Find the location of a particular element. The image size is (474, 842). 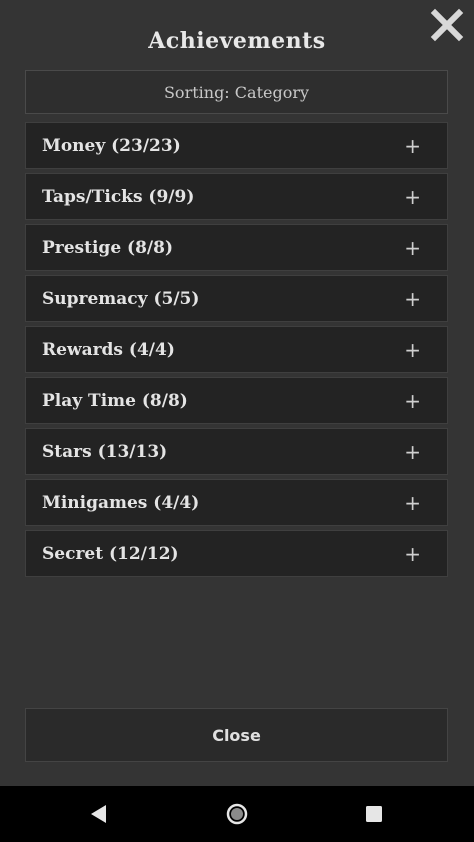

system-nav-bar is located at coordinates (237, 814).